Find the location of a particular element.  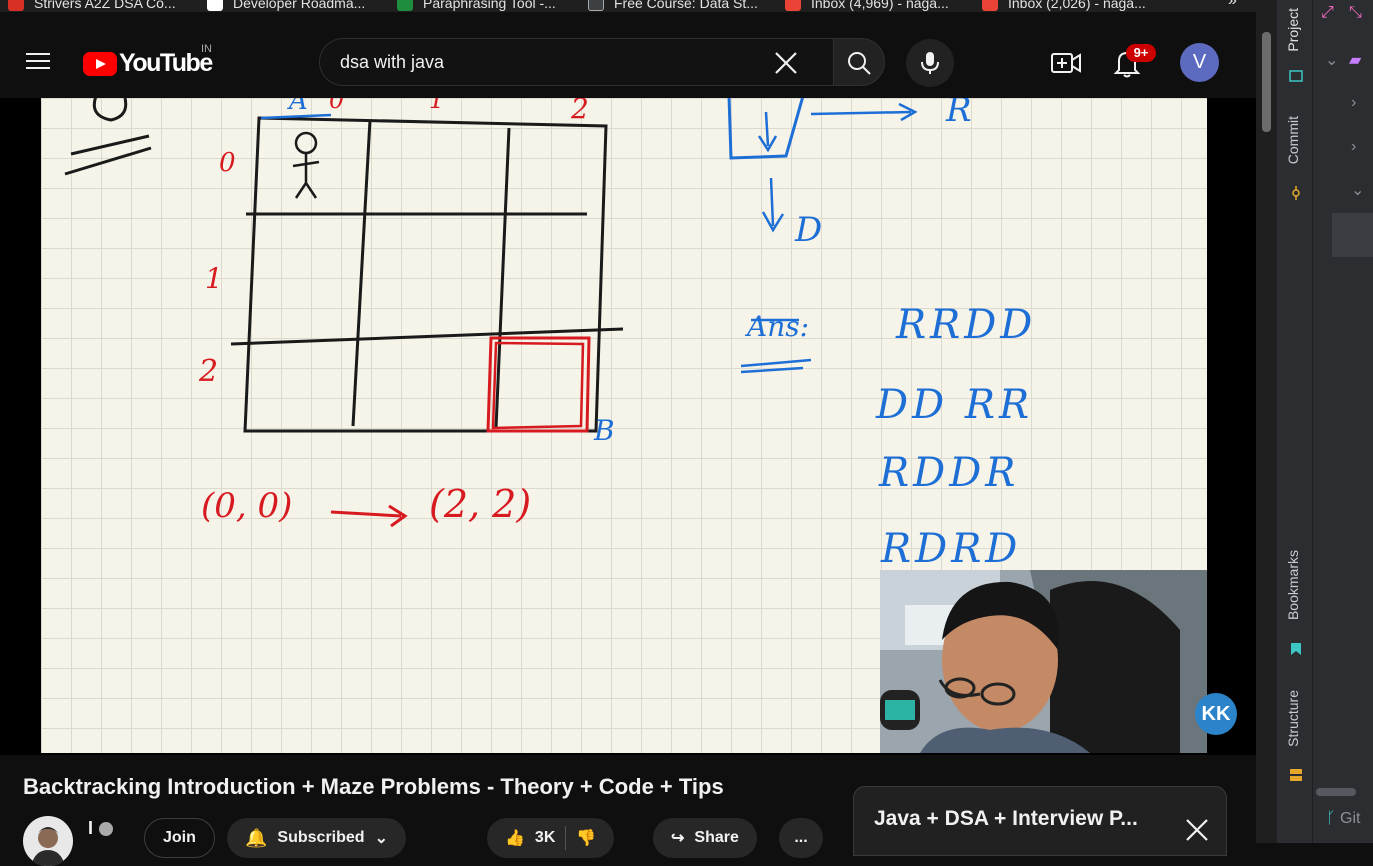

tab-structure: Structure is located at coordinates (1293, 718).